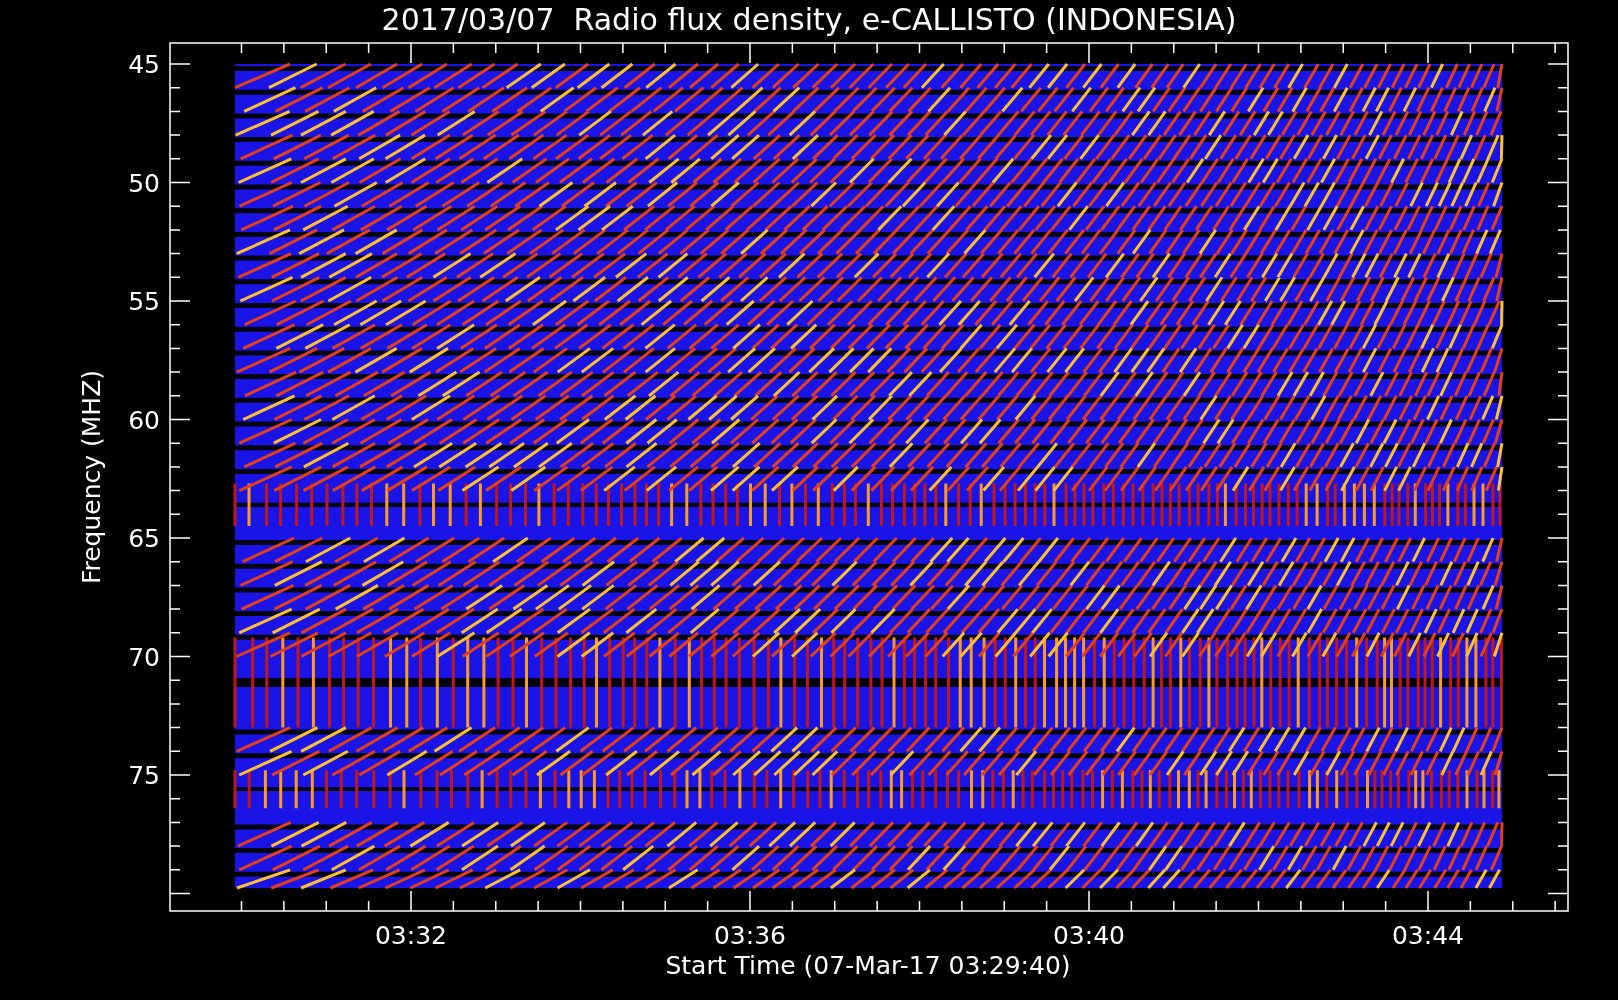 The image size is (1618, 1000). What do you see at coordinates (144, 538) in the screenshot?
I see `y-tick-label: 65` at bounding box center [144, 538].